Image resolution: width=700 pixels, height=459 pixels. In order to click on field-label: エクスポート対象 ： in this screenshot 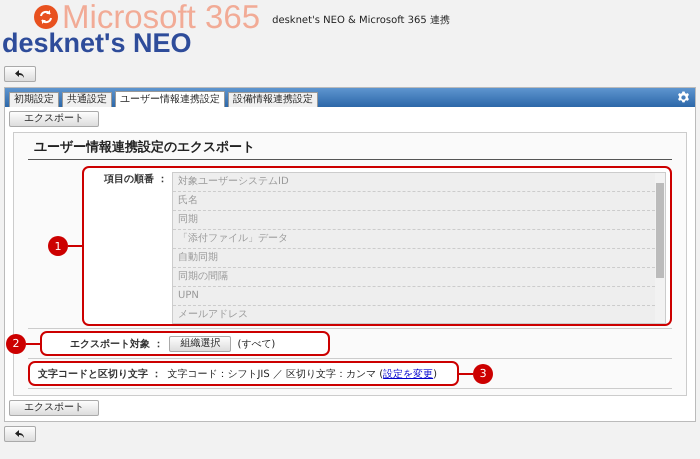, I will do `click(117, 343)`.